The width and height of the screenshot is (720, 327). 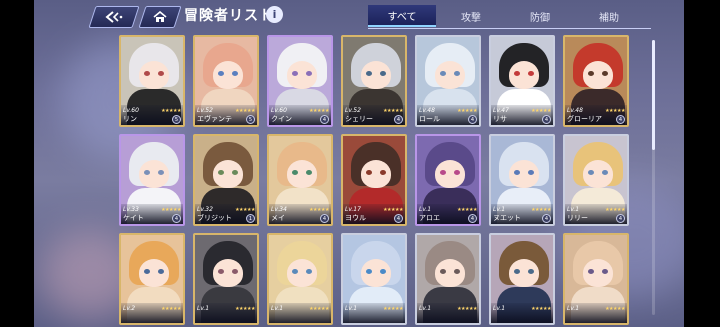 What do you see at coordinates (522, 180) in the screenshot?
I see `adventurer-card: Lv.1 ★★★★★ ヌエット 4` at bounding box center [522, 180].